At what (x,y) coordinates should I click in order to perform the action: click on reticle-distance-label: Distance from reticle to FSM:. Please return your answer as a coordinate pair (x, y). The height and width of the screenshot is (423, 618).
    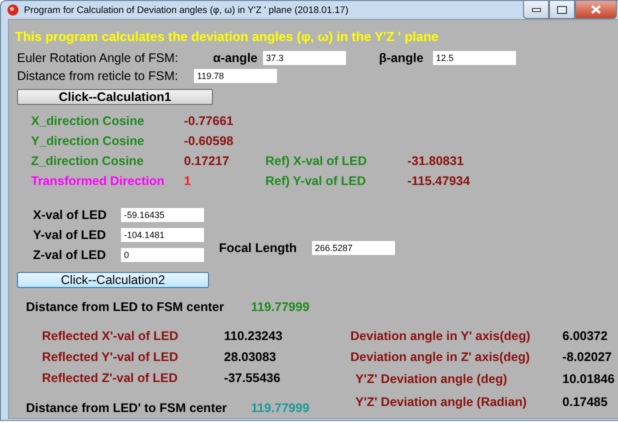
    Looking at the image, I should click on (98, 76).